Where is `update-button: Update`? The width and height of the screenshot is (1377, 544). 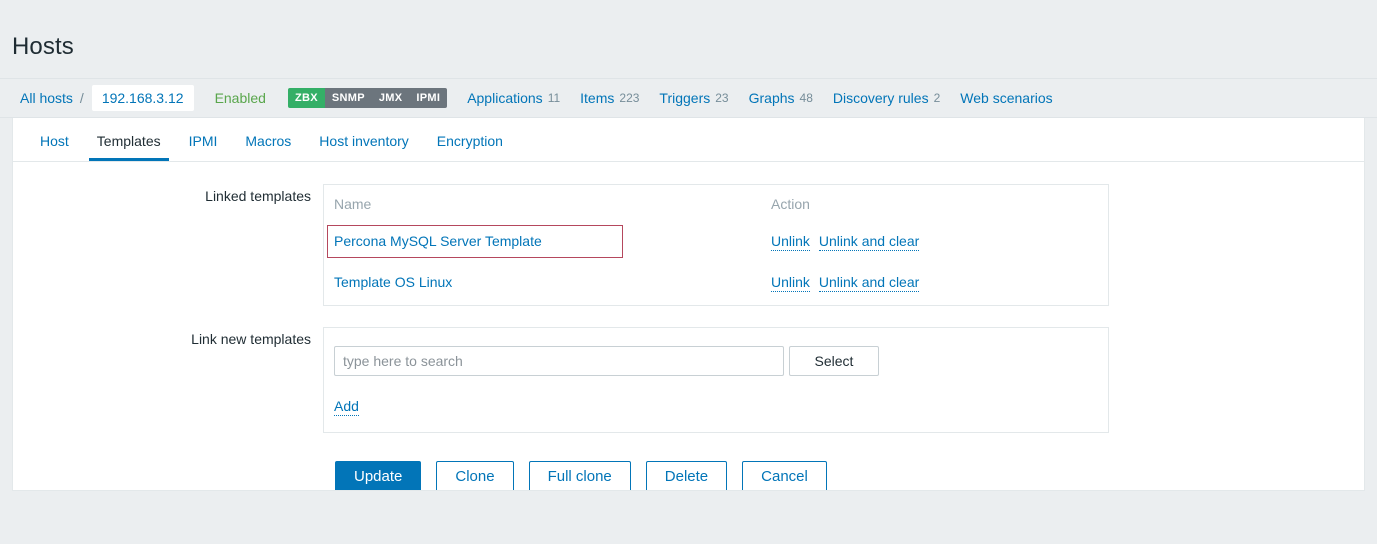 update-button: Update is located at coordinates (378, 476).